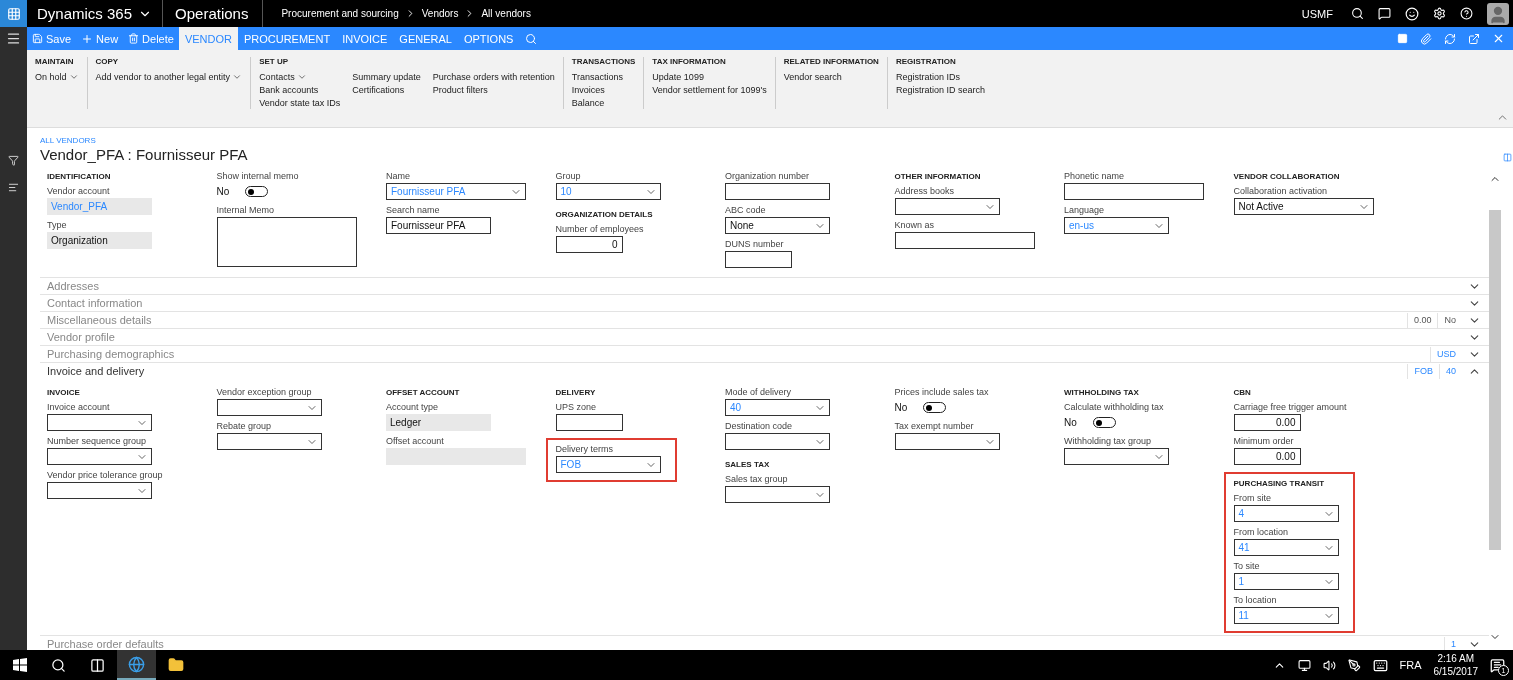 The image size is (1513, 680). What do you see at coordinates (1317, 13) in the screenshot?
I see `company-picker: USMF` at bounding box center [1317, 13].